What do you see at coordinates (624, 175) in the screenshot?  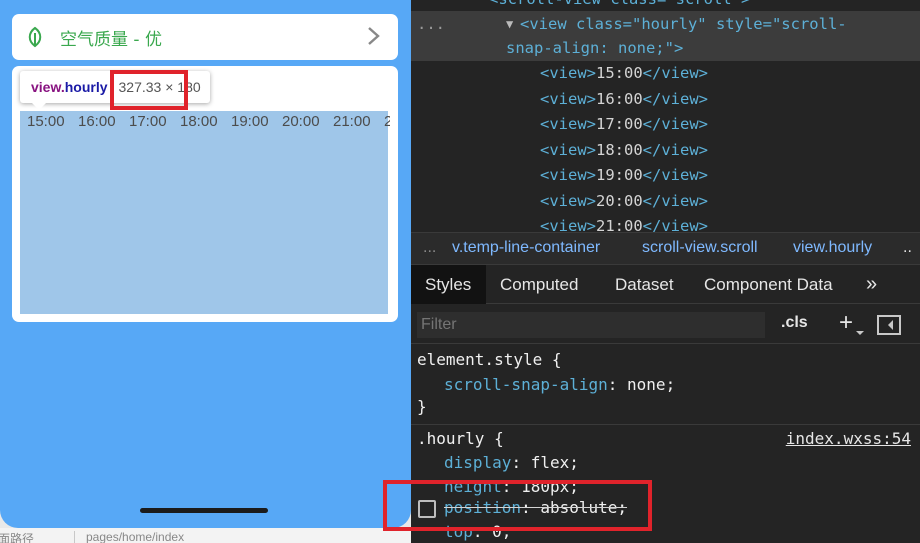 I see `tree-node-child: <view>19:00</view>` at bounding box center [624, 175].